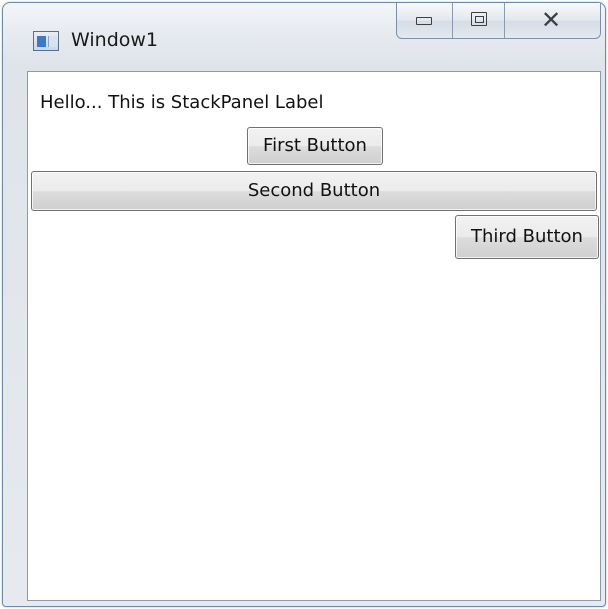  I want to click on maximize-button, so click(479, 20).